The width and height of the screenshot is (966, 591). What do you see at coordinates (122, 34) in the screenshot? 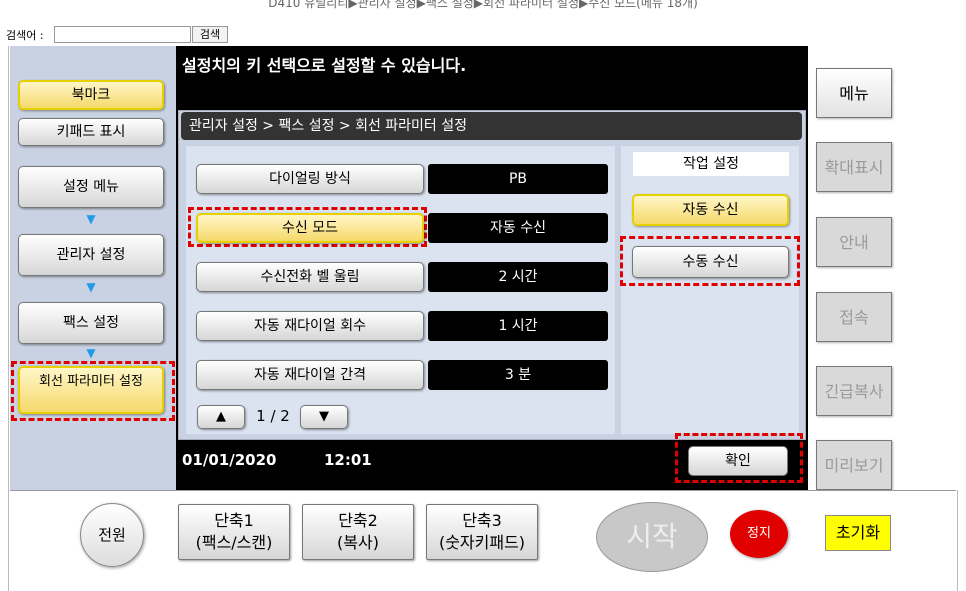
I see `search-input` at bounding box center [122, 34].